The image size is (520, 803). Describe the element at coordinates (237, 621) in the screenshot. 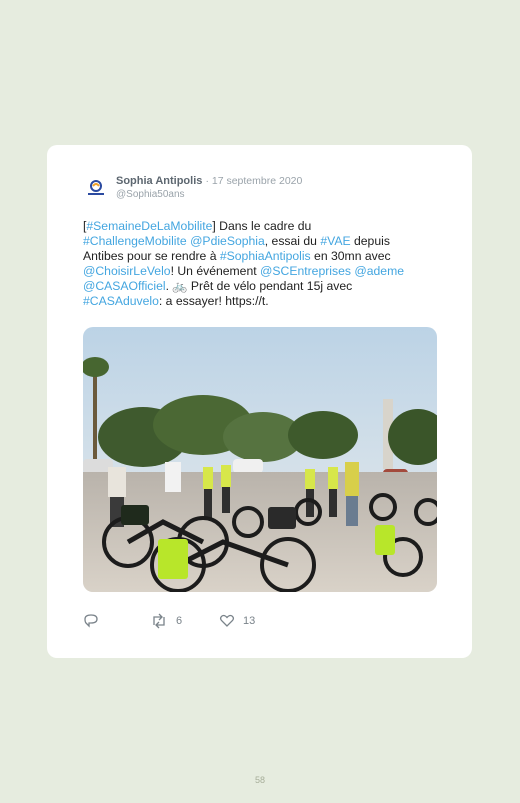

I see `like-action: 13` at that location.